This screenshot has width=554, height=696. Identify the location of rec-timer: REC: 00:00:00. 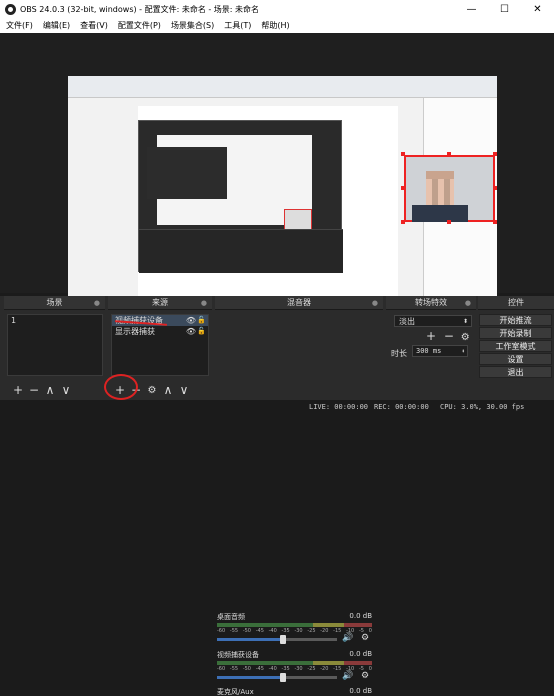
(401, 407).